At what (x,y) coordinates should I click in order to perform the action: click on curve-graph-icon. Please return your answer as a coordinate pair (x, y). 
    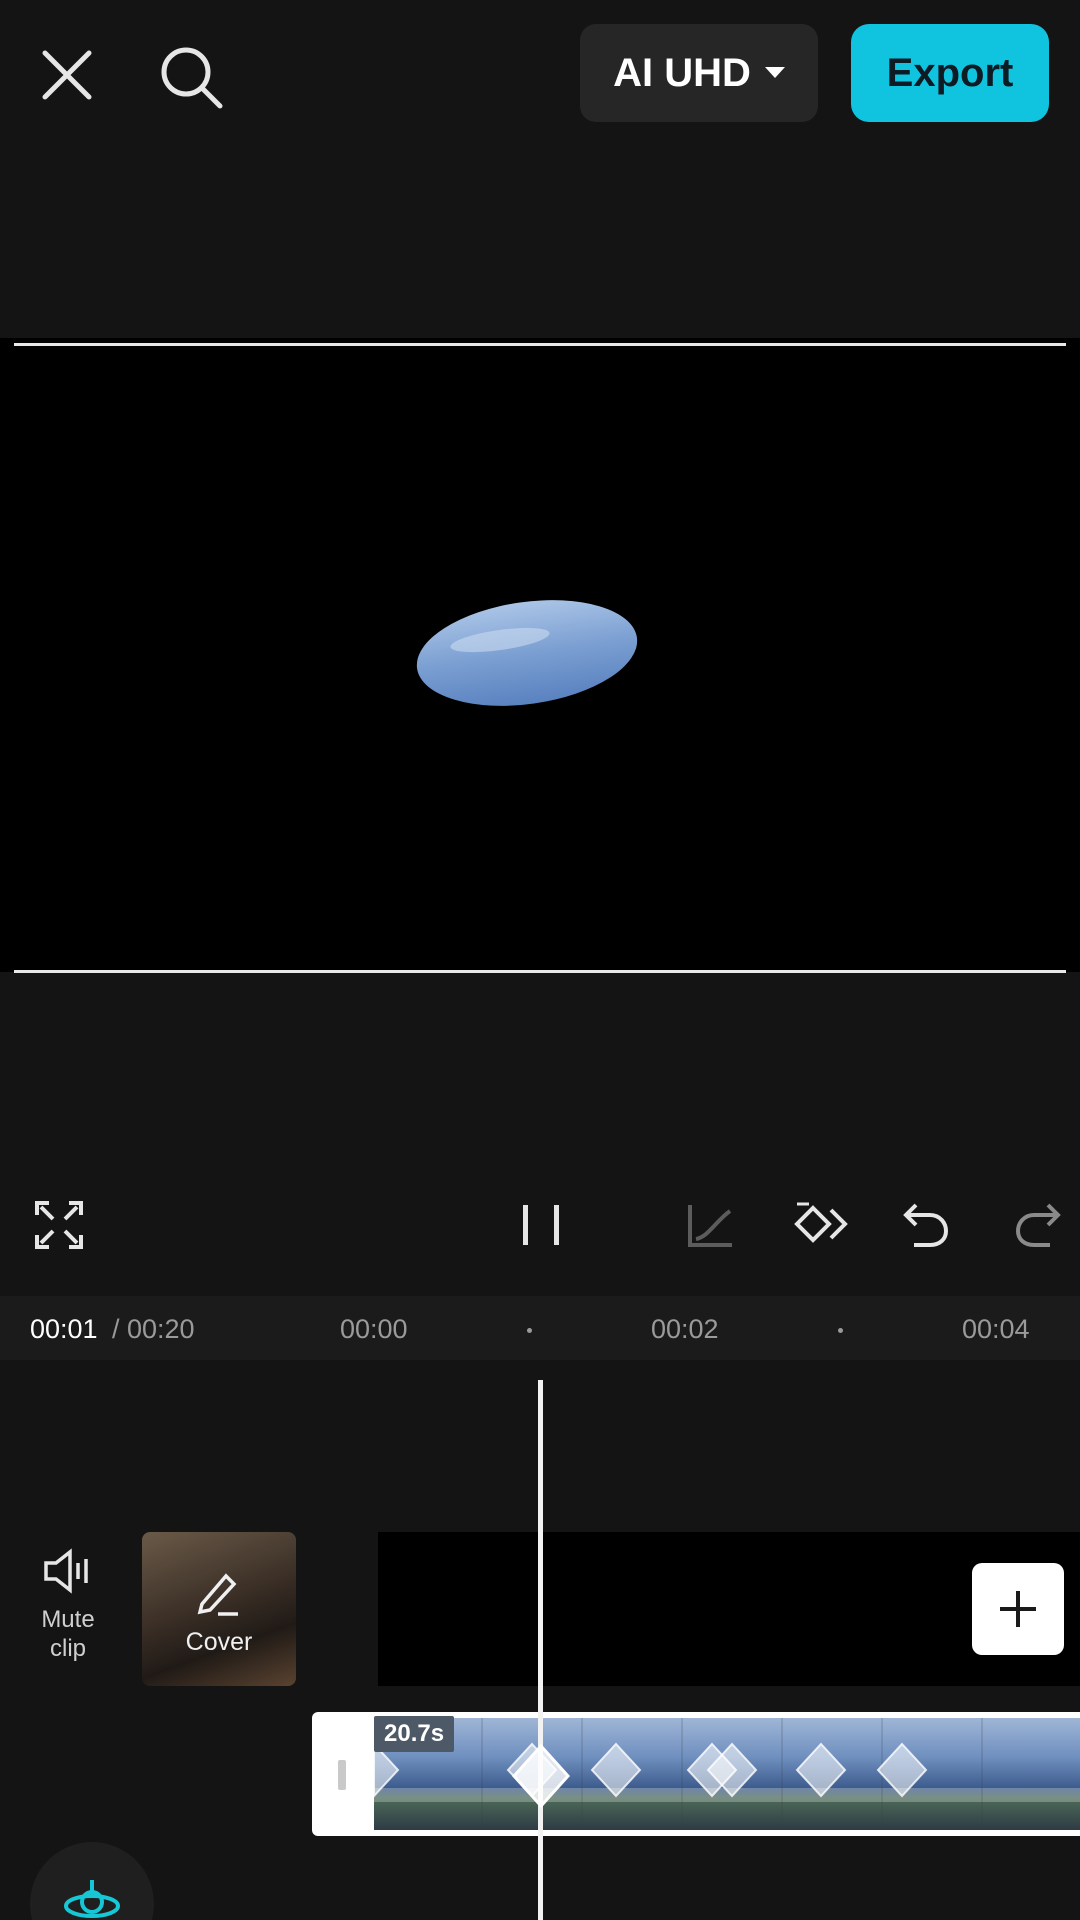
    Looking at the image, I should click on (710, 1226).